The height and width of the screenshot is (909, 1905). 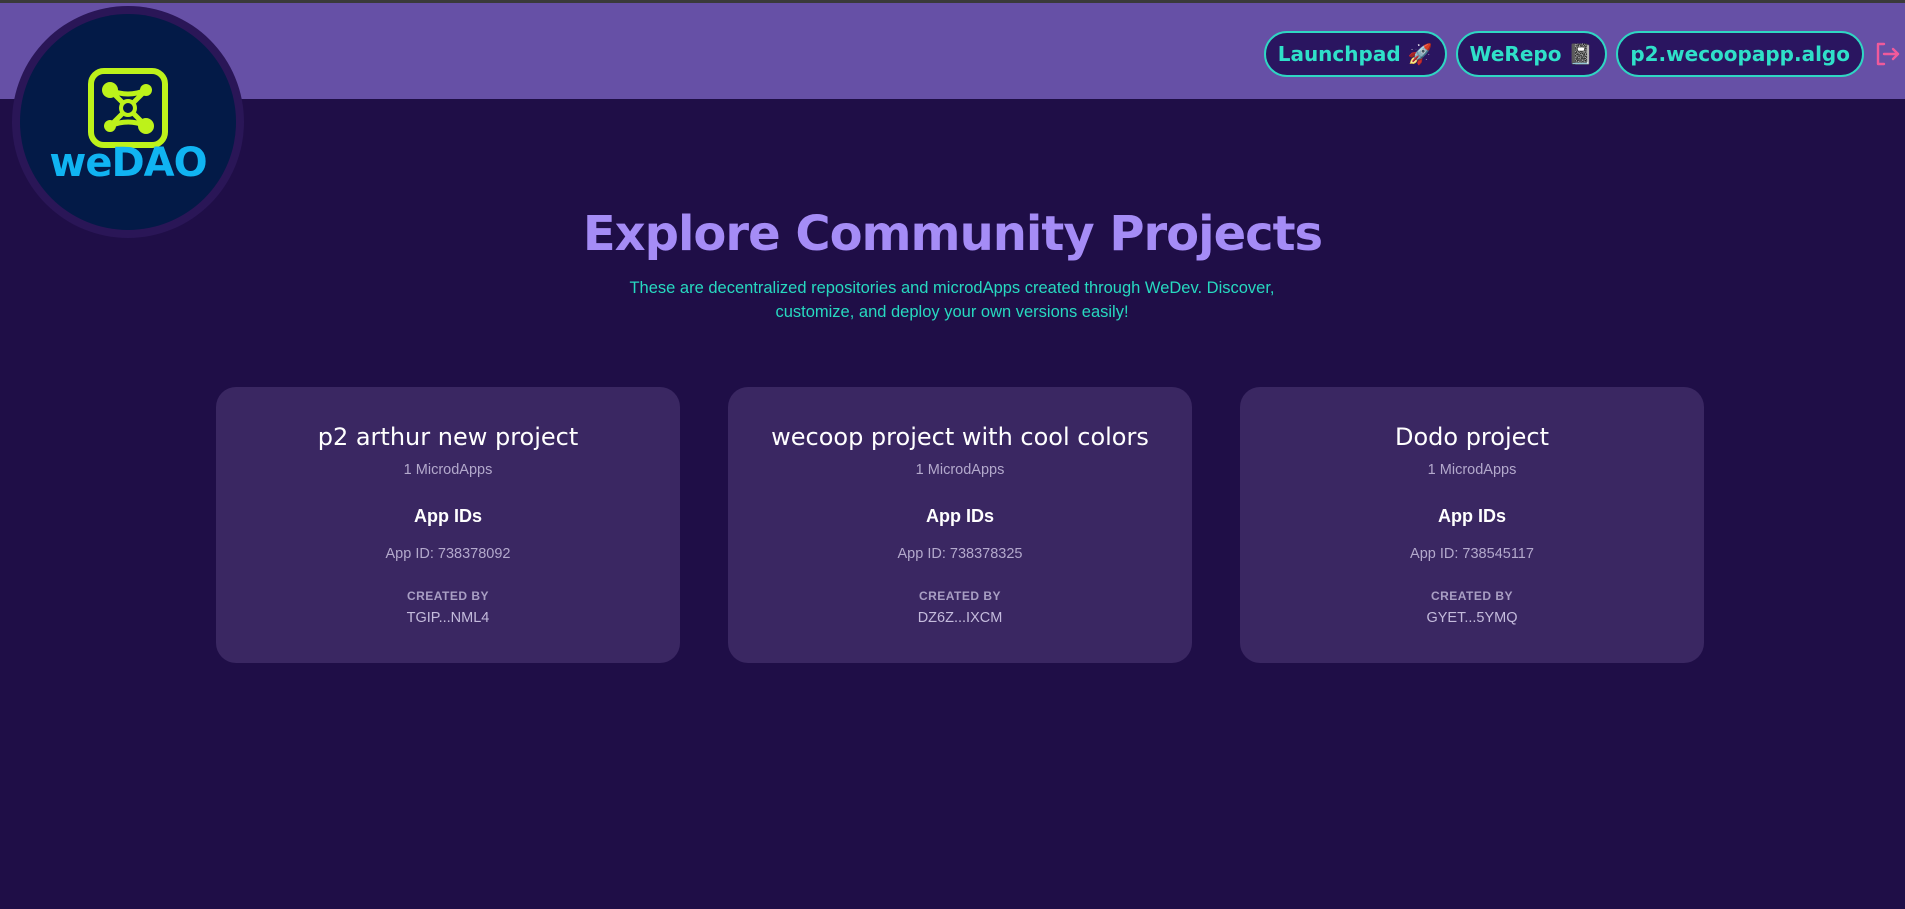 What do you see at coordinates (952, 51) in the screenshot?
I see `top-header: Launchpad 🚀 WeRepo 📓 p2.wecoopapp.algo` at bounding box center [952, 51].